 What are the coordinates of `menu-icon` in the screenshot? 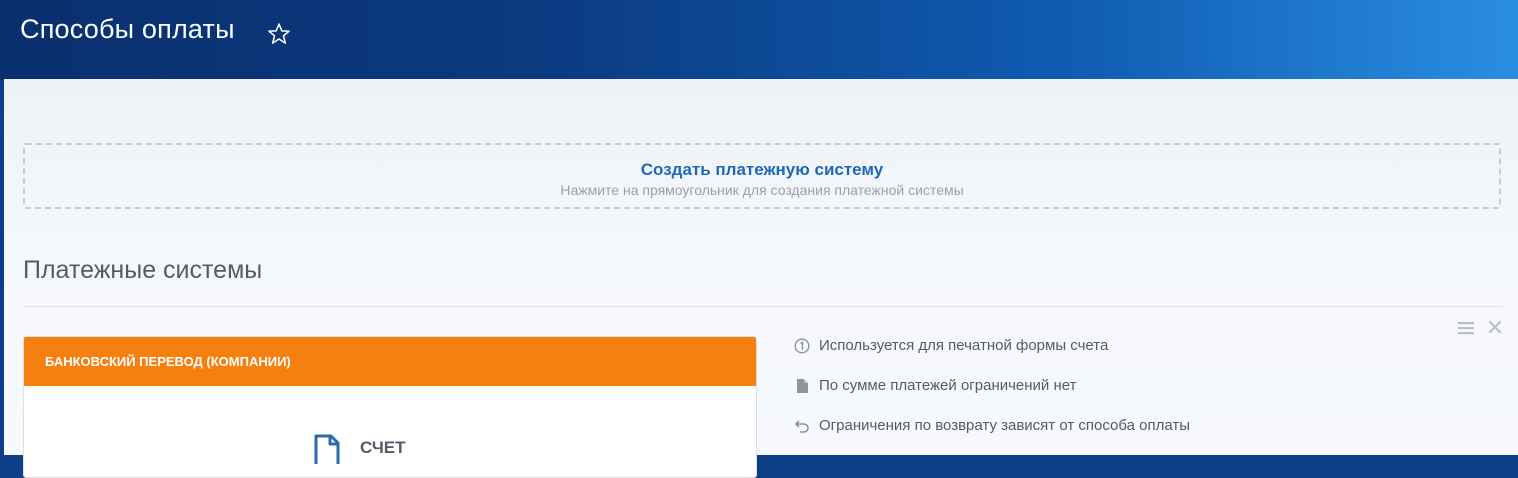 It's located at (1466, 328).